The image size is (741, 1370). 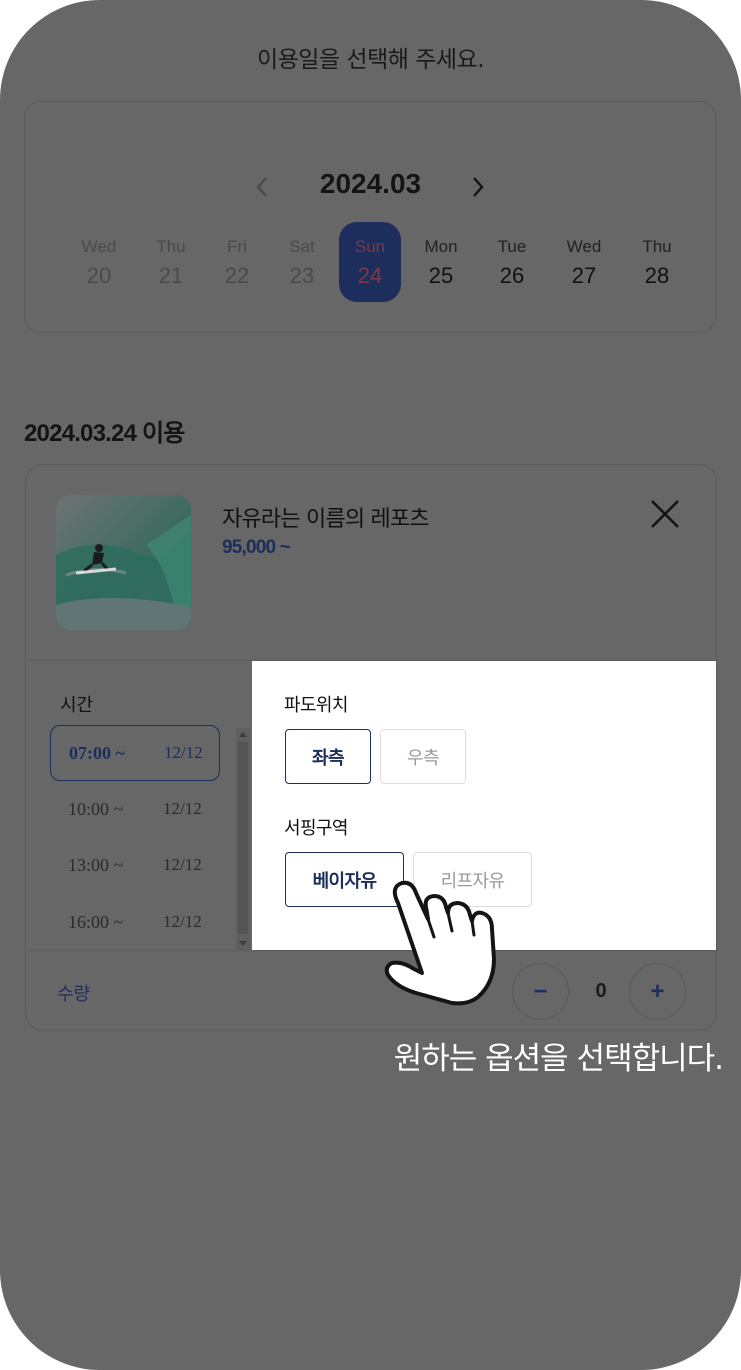 What do you see at coordinates (243, 943) in the screenshot?
I see `scroll-down-icon` at bounding box center [243, 943].